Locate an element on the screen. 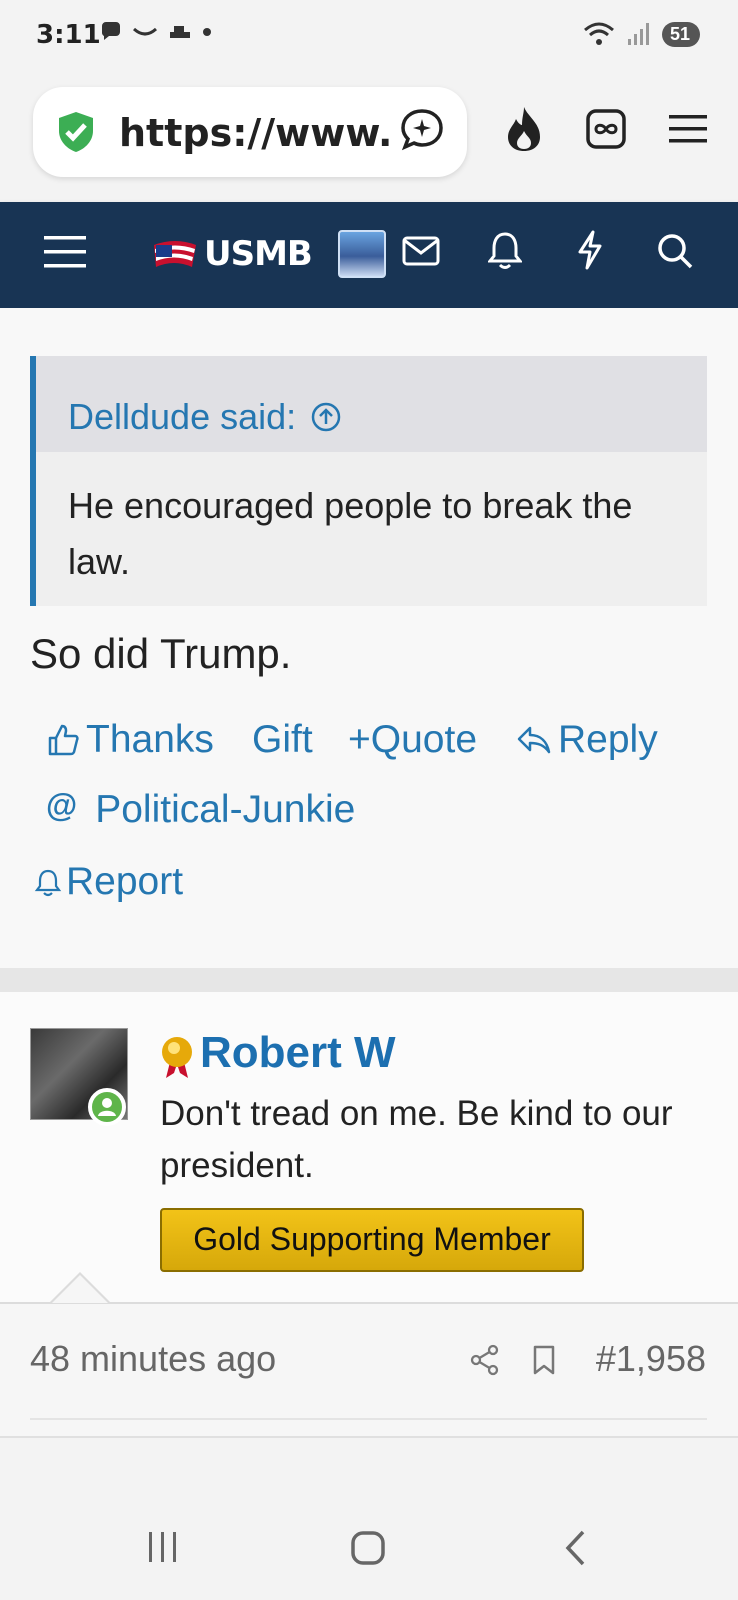 Image resolution: width=738 pixels, height=1600 pixels. recent-apps-icon is located at coordinates (163, 1547).